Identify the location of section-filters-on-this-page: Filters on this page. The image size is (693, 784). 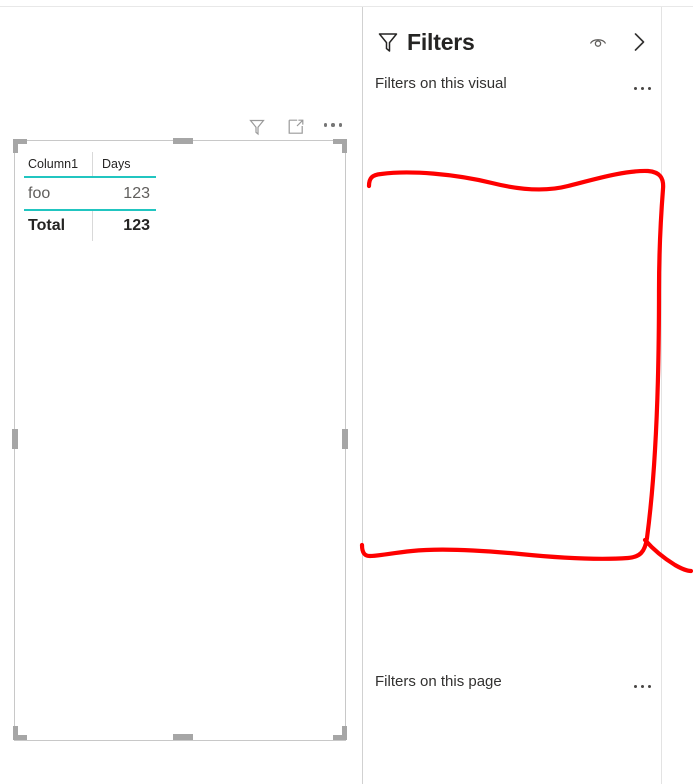
(513, 681).